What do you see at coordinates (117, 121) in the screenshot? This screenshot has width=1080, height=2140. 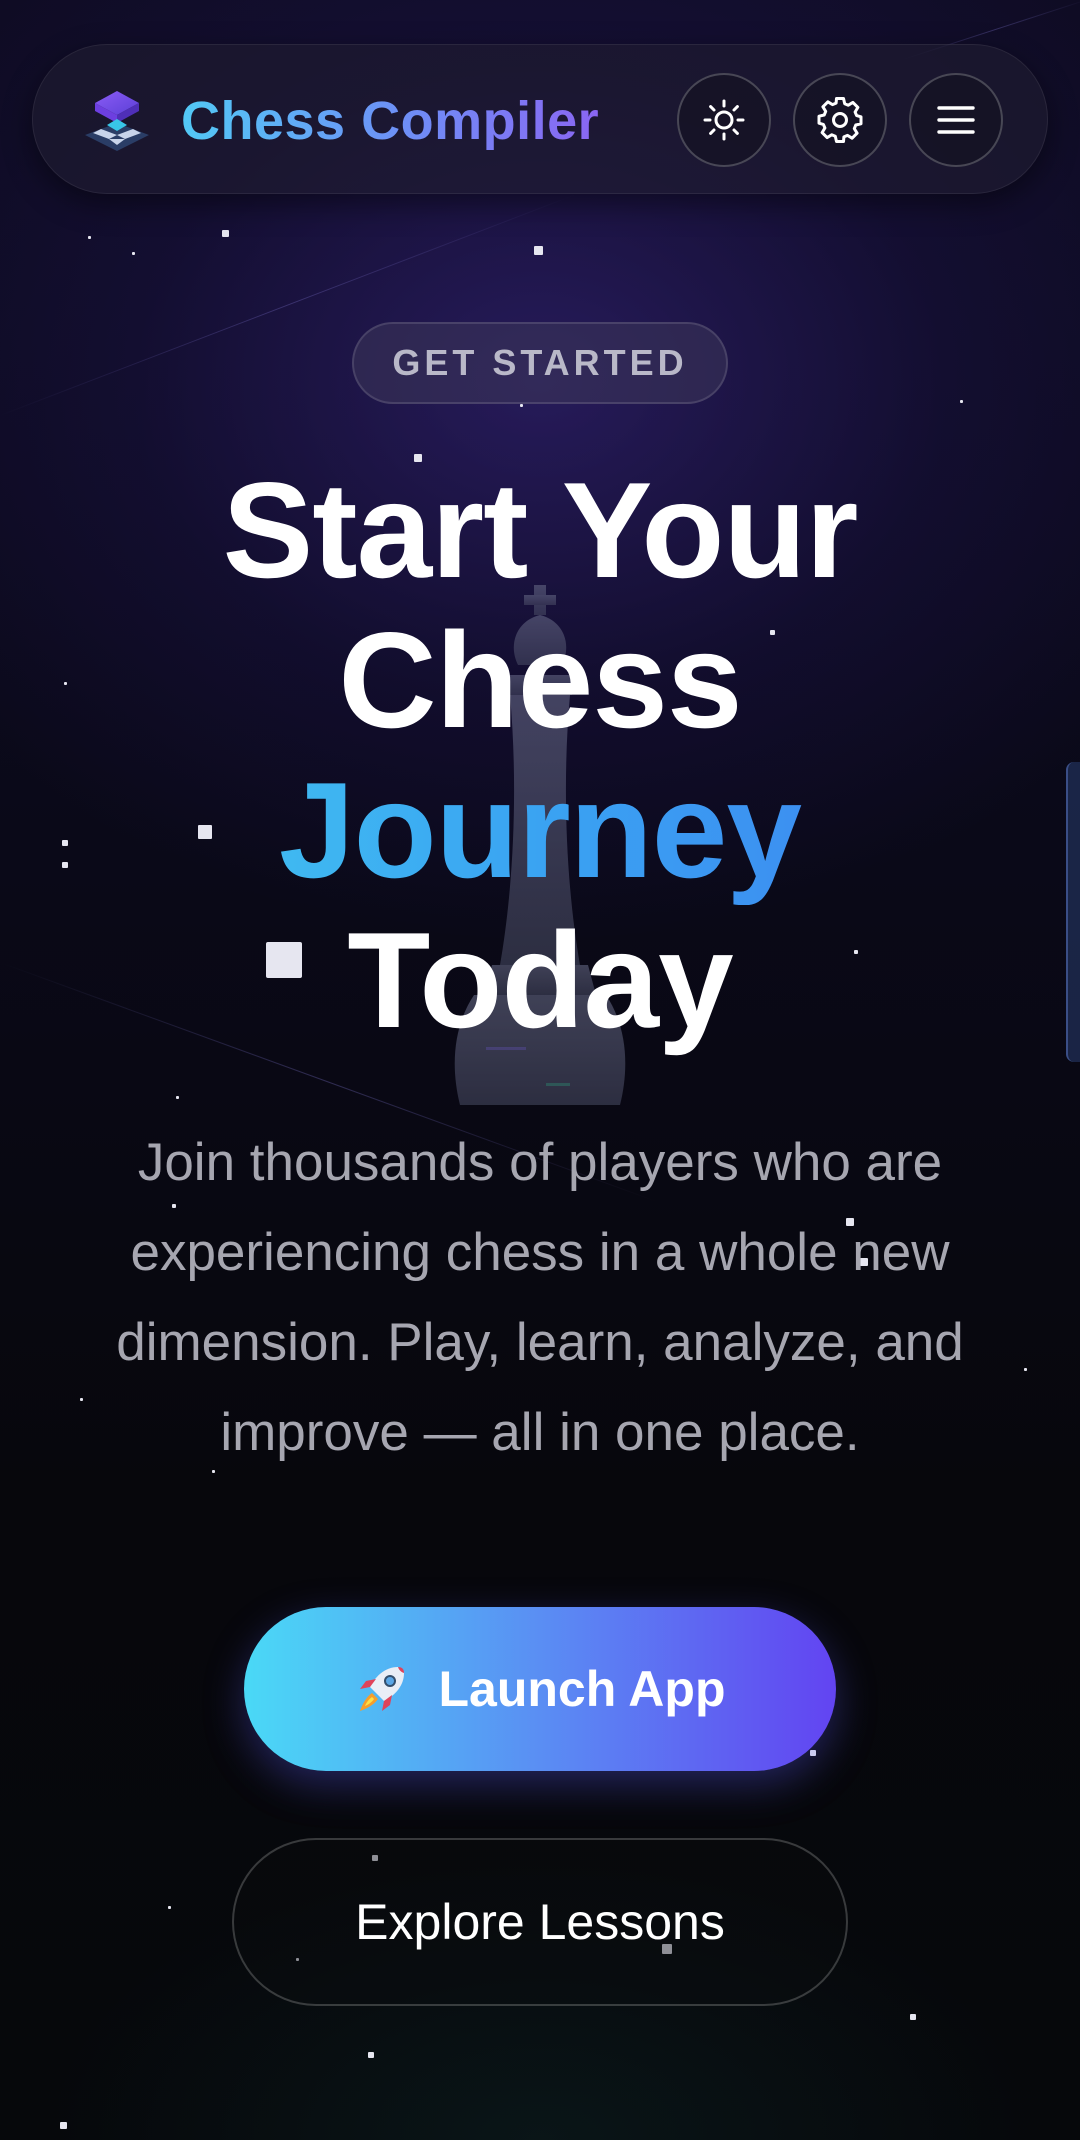 I see `chess-compiler-logo-icon` at bounding box center [117, 121].